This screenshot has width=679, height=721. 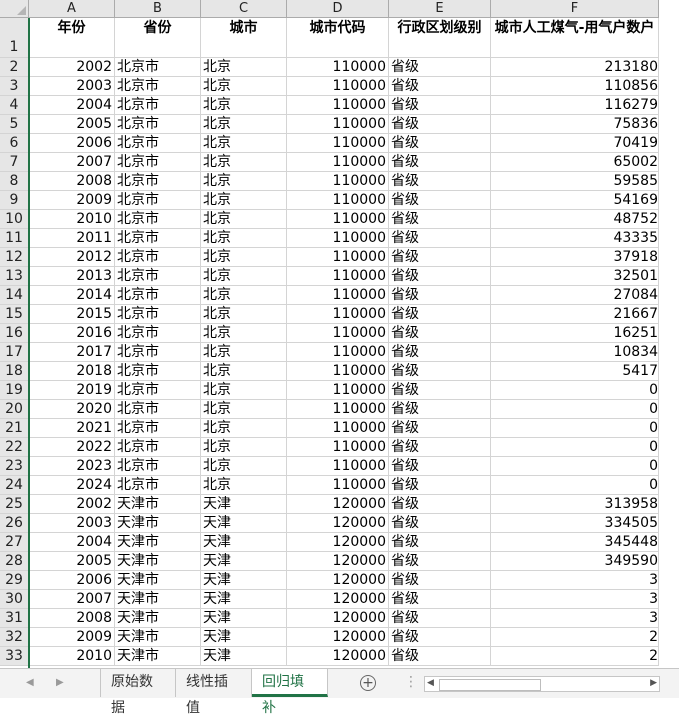 I want to click on row-header: 30, so click(x=14, y=599).